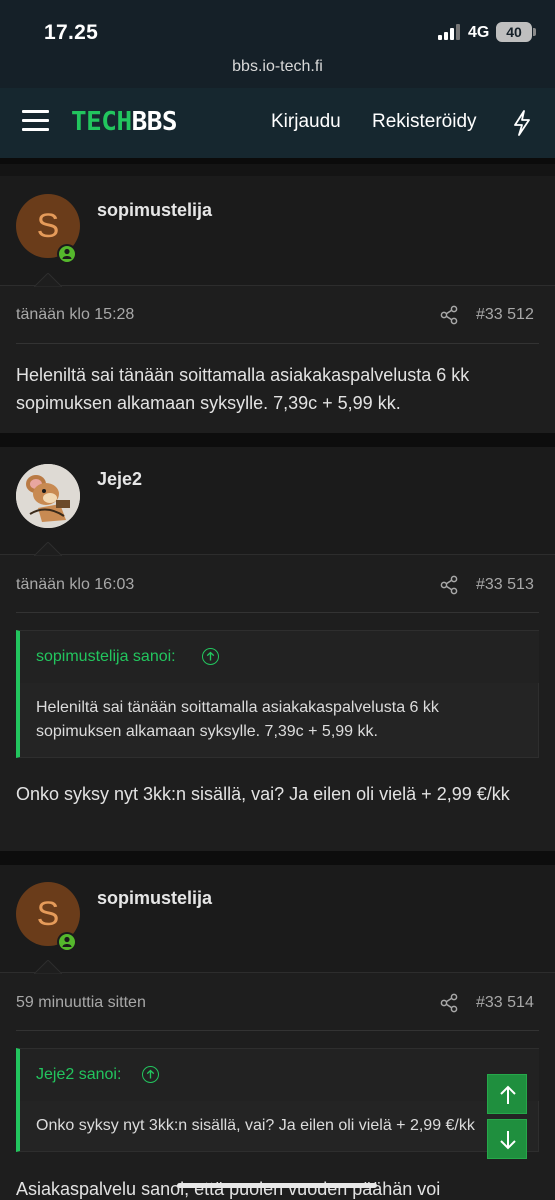 This screenshot has height=1200, width=555. Describe the element at coordinates (505, 1003) in the screenshot. I see `post-number: #33 514` at that location.